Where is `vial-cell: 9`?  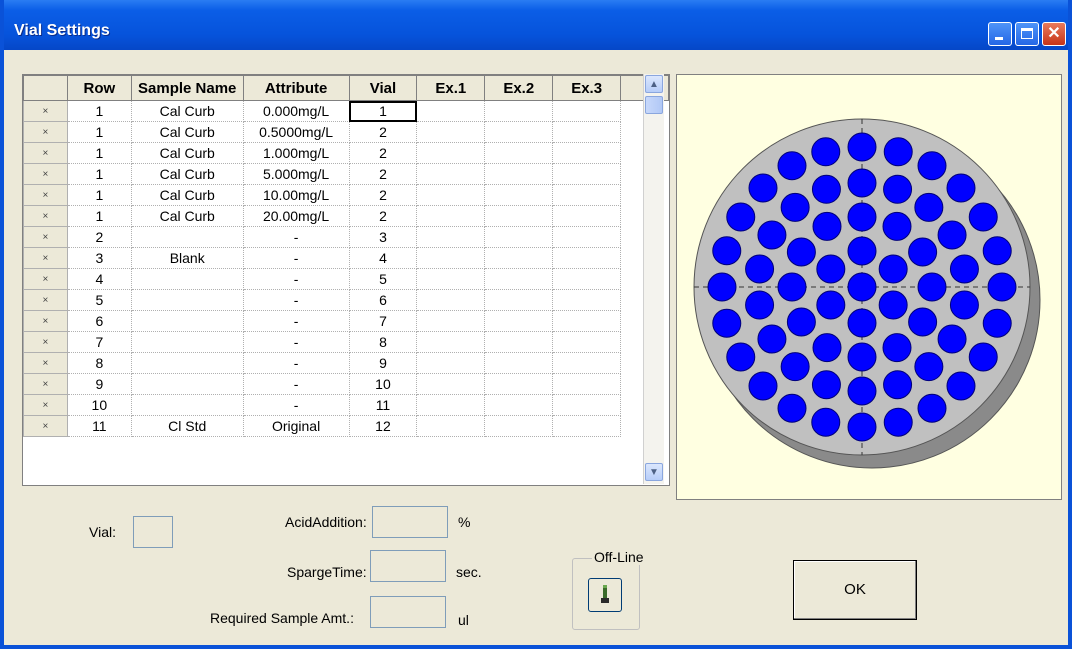 vial-cell: 9 is located at coordinates (383, 363).